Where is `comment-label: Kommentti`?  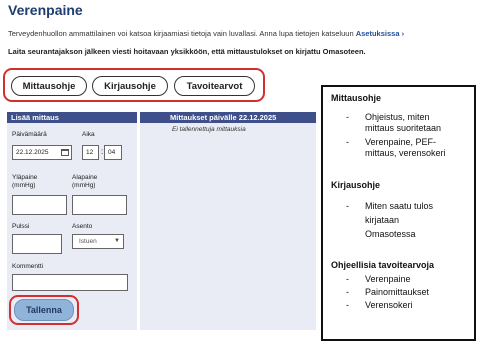 comment-label: Kommentti is located at coordinates (28, 266).